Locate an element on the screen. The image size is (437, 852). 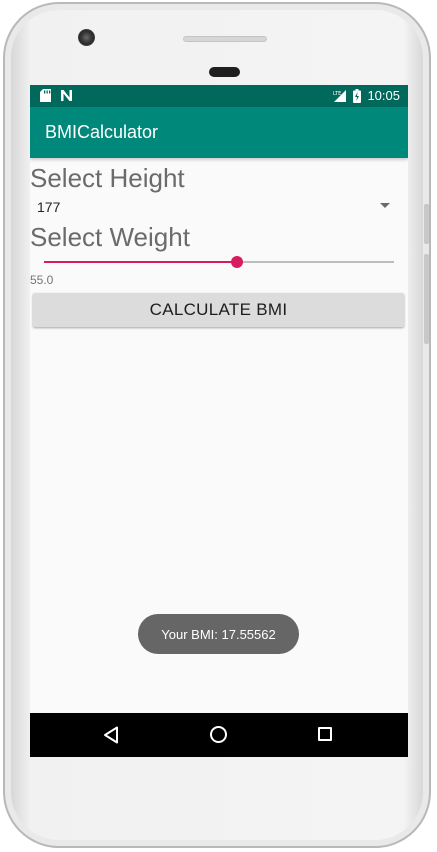
status-left-icons is located at coordinates (56, 95).